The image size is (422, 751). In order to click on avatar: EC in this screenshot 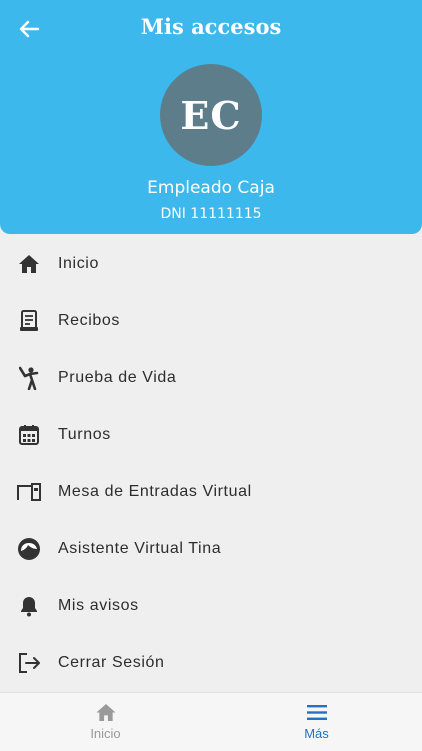, I will do `click(211, 115)`.